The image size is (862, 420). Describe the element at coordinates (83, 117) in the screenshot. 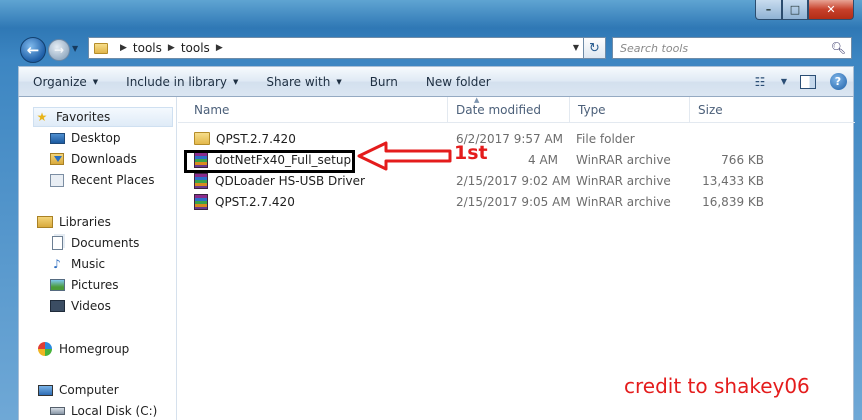

I see `nav-label: Favorites` at that location.